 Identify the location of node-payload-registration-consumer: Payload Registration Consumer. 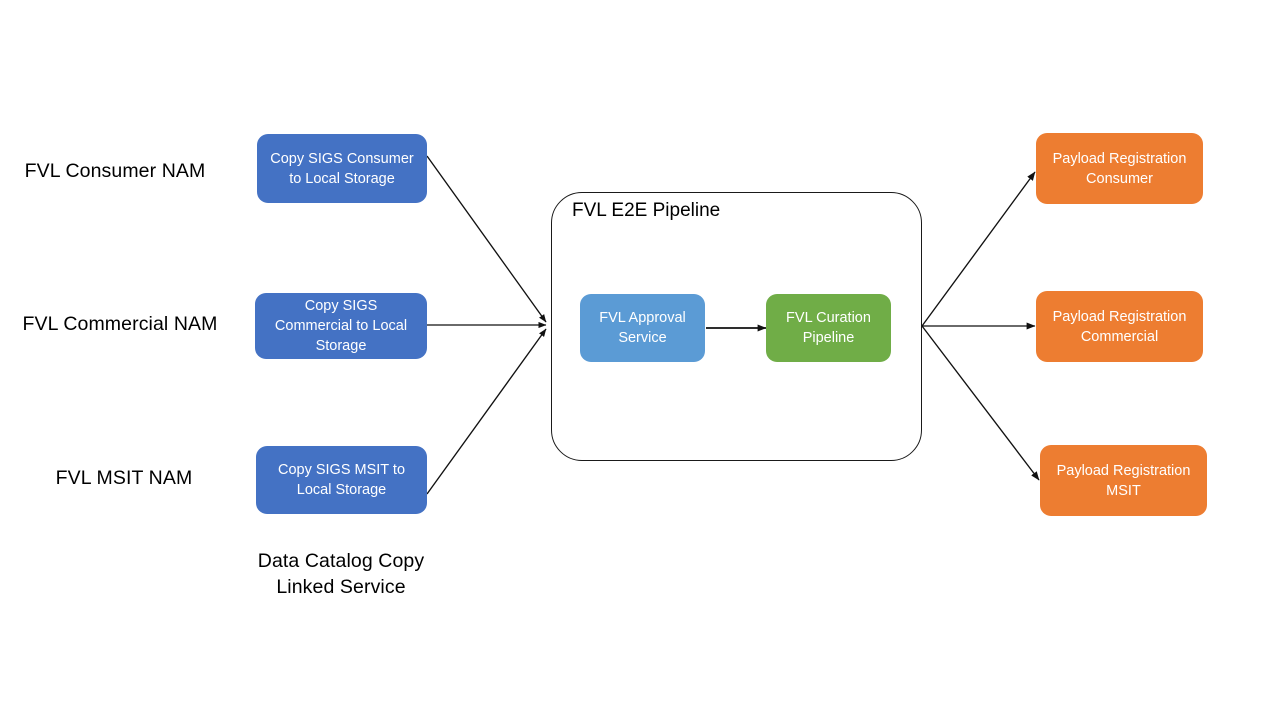
(1119, 168).